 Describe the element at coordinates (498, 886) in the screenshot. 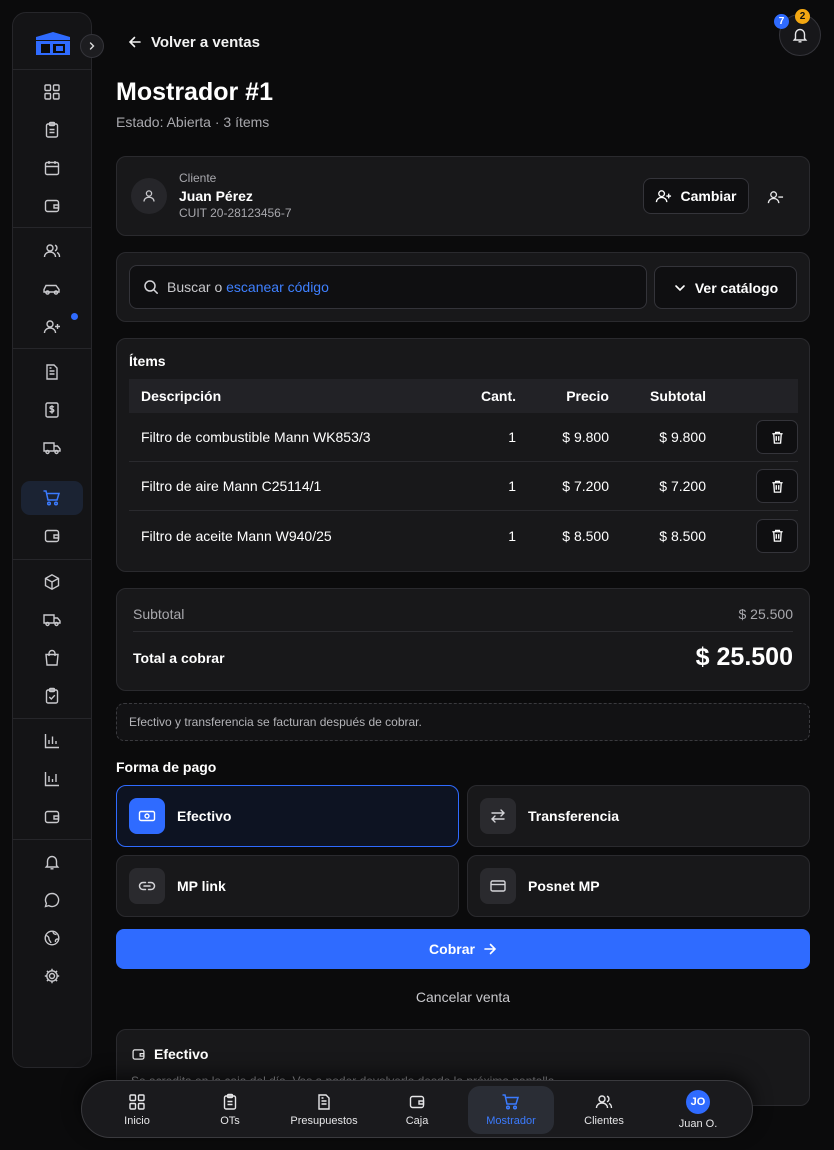

I see `card-icon` at that location.